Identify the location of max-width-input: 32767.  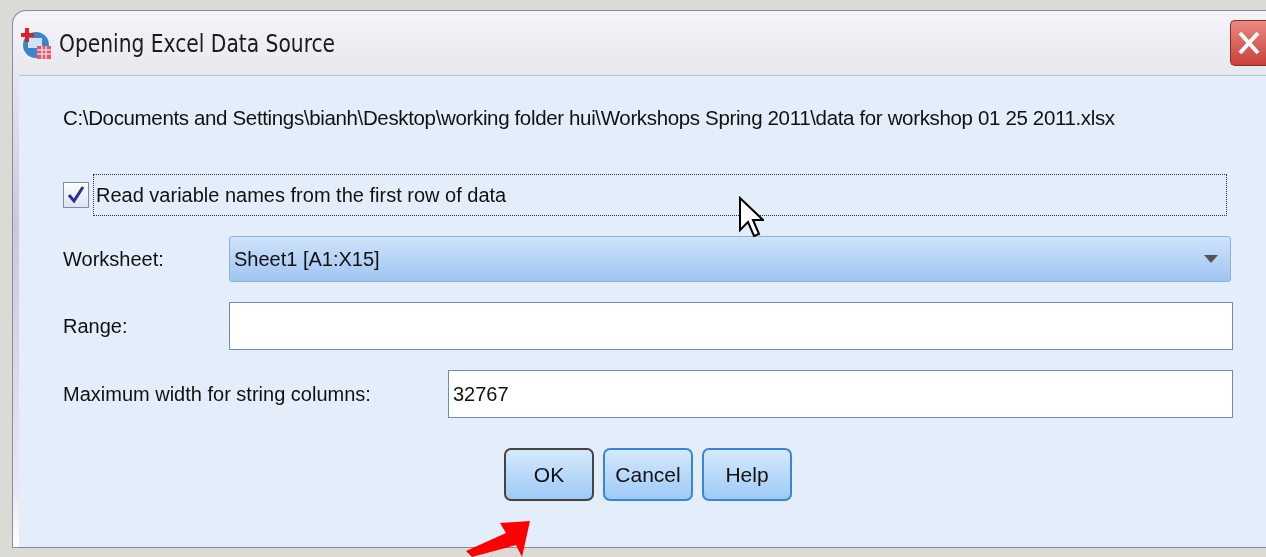
(840, 394).